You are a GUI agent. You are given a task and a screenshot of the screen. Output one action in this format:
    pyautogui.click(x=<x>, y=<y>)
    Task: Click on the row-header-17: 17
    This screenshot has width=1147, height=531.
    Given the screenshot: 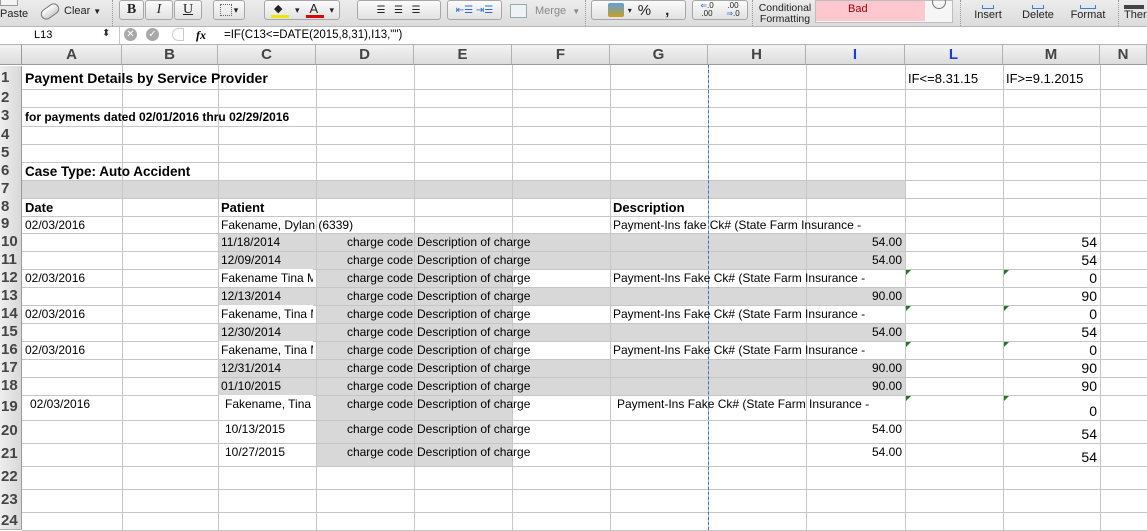 What is the action you would take?
    pyautogui.click(x=11, y=367)
    